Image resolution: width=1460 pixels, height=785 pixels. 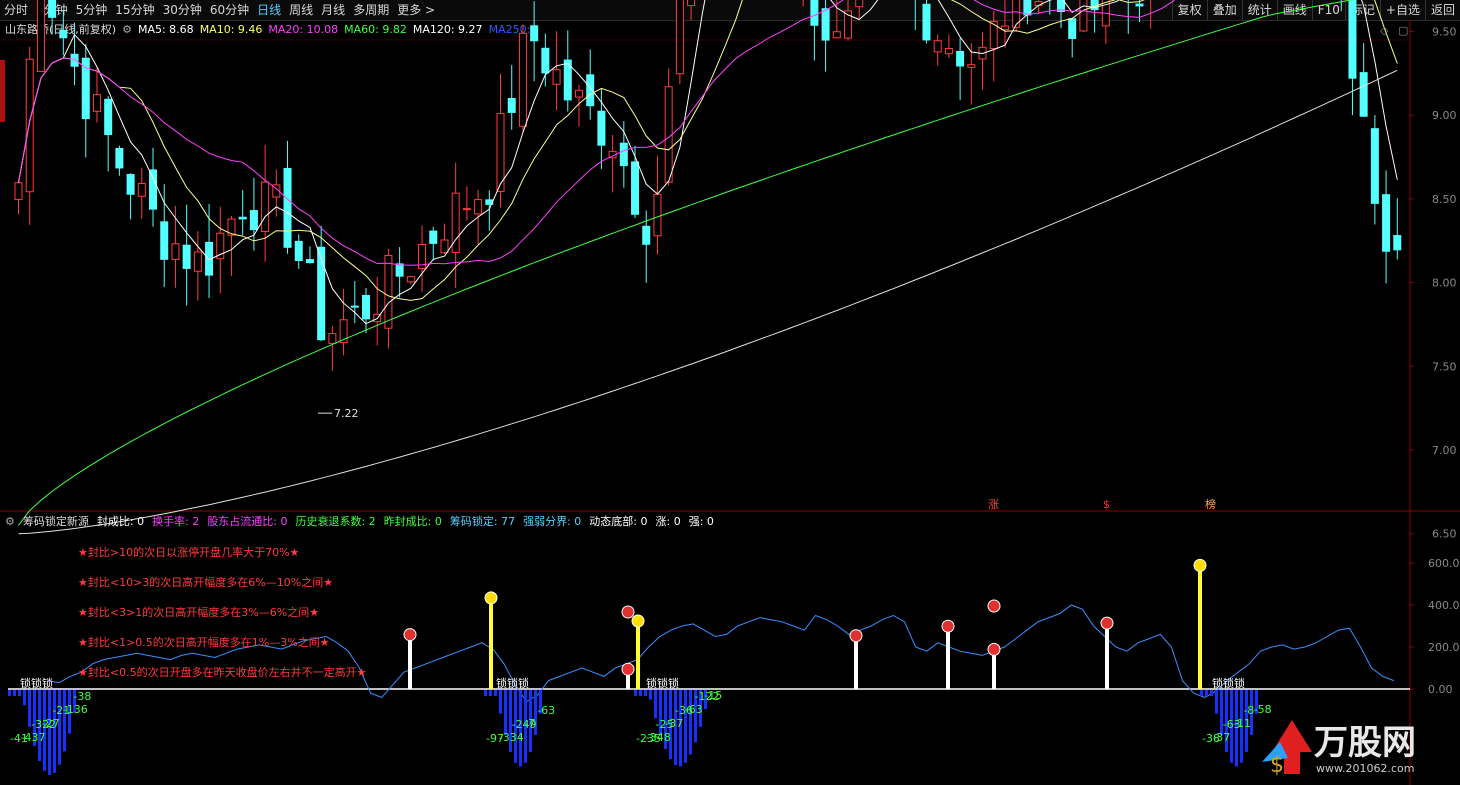 I want to click on sub-legend-item-6: 强弱分界: 0, so click(x=552, y=521).